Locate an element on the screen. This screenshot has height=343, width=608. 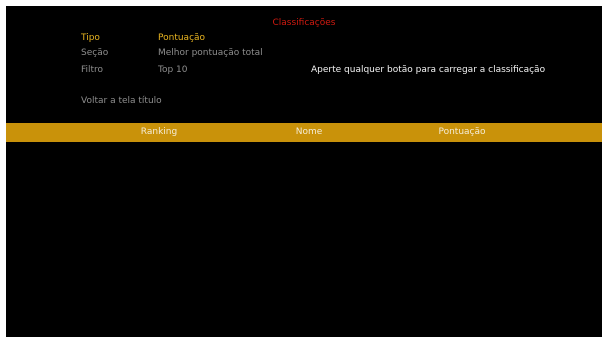
back-to-title-option: Voltar a tela título is located at coordinates (121, 101).